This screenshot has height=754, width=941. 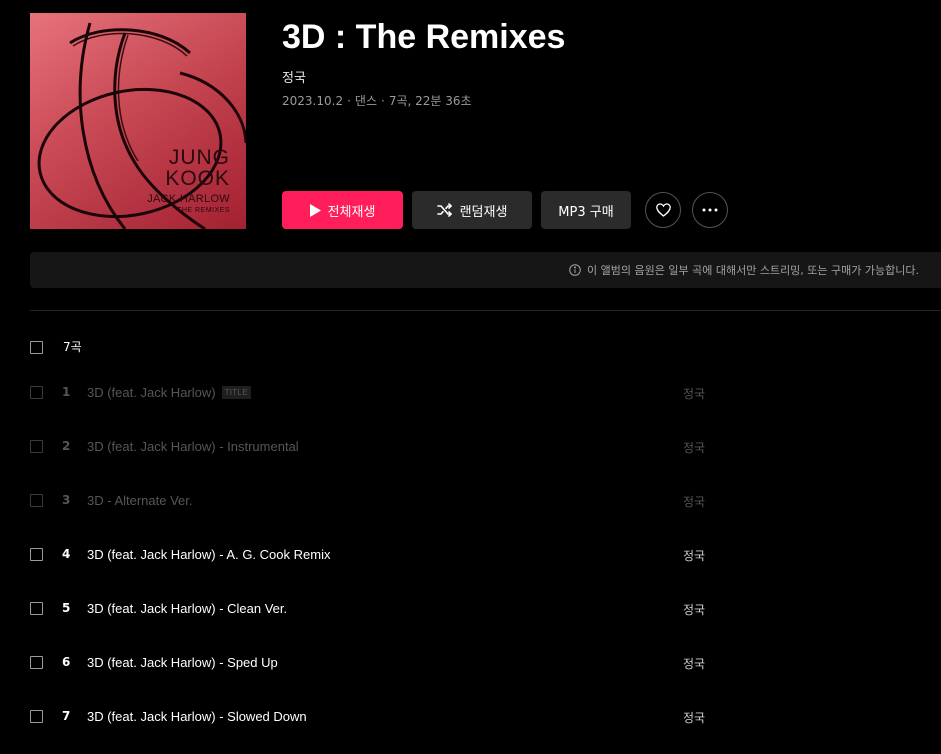 What do you see at coordinates (313, 101) in the screenshot?
I see `release-date: 2023.10.2` at bounding box center [313, 101].